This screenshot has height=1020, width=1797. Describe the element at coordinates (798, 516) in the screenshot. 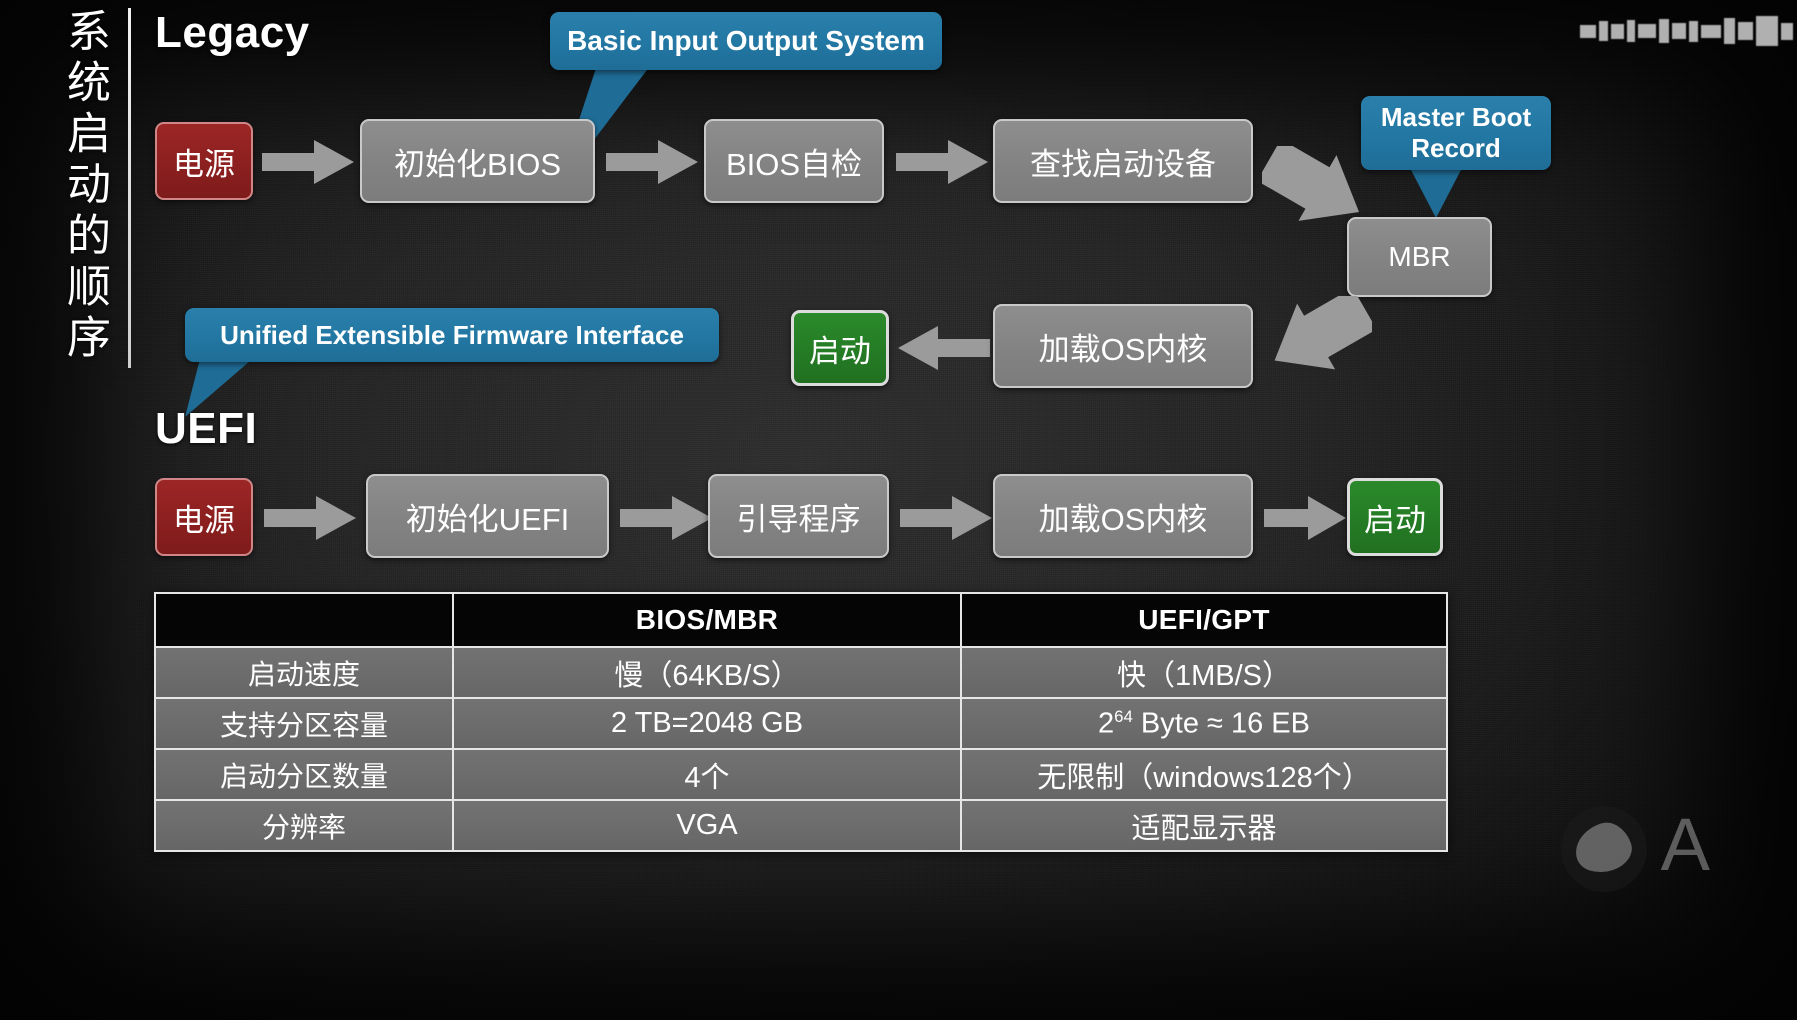

I see `node-uefi-bootloader: 引导程序` at that location.